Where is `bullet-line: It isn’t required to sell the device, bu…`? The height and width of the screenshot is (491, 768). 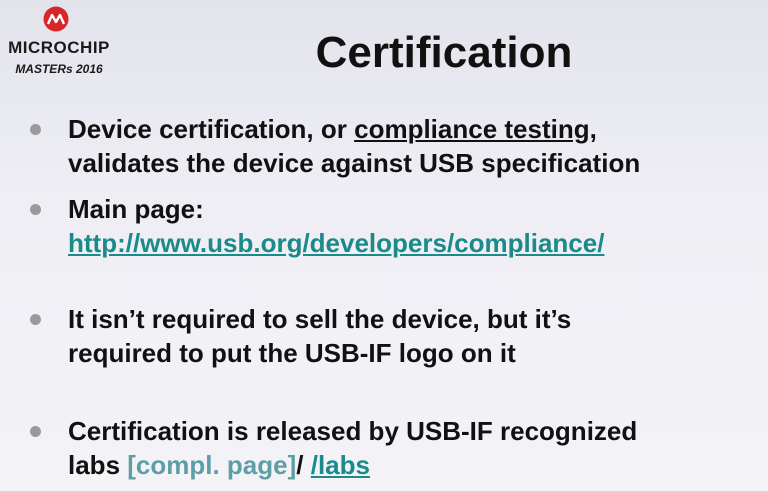 bullet-line: It isn’t required to sell the device, bu… is located at coordinates (320, 319).